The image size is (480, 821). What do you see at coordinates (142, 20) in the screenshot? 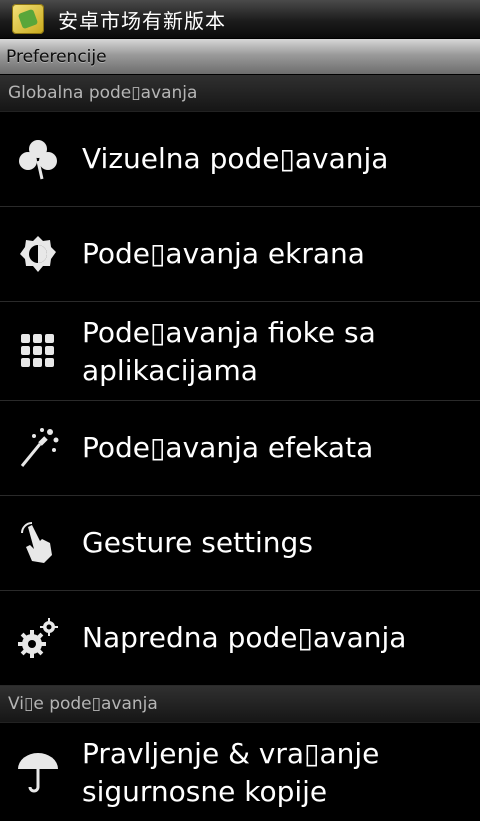
I see `notification-title: 安卓市场有新版本` at bounding box center [142, 20].